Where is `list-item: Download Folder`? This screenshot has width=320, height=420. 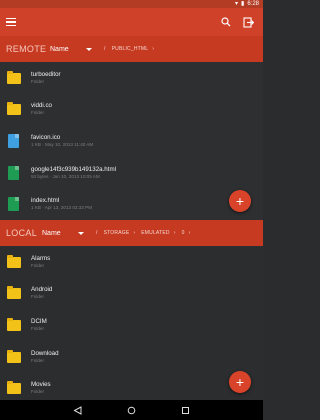 list-item: Download Folder is located at coordinates (131, 357).